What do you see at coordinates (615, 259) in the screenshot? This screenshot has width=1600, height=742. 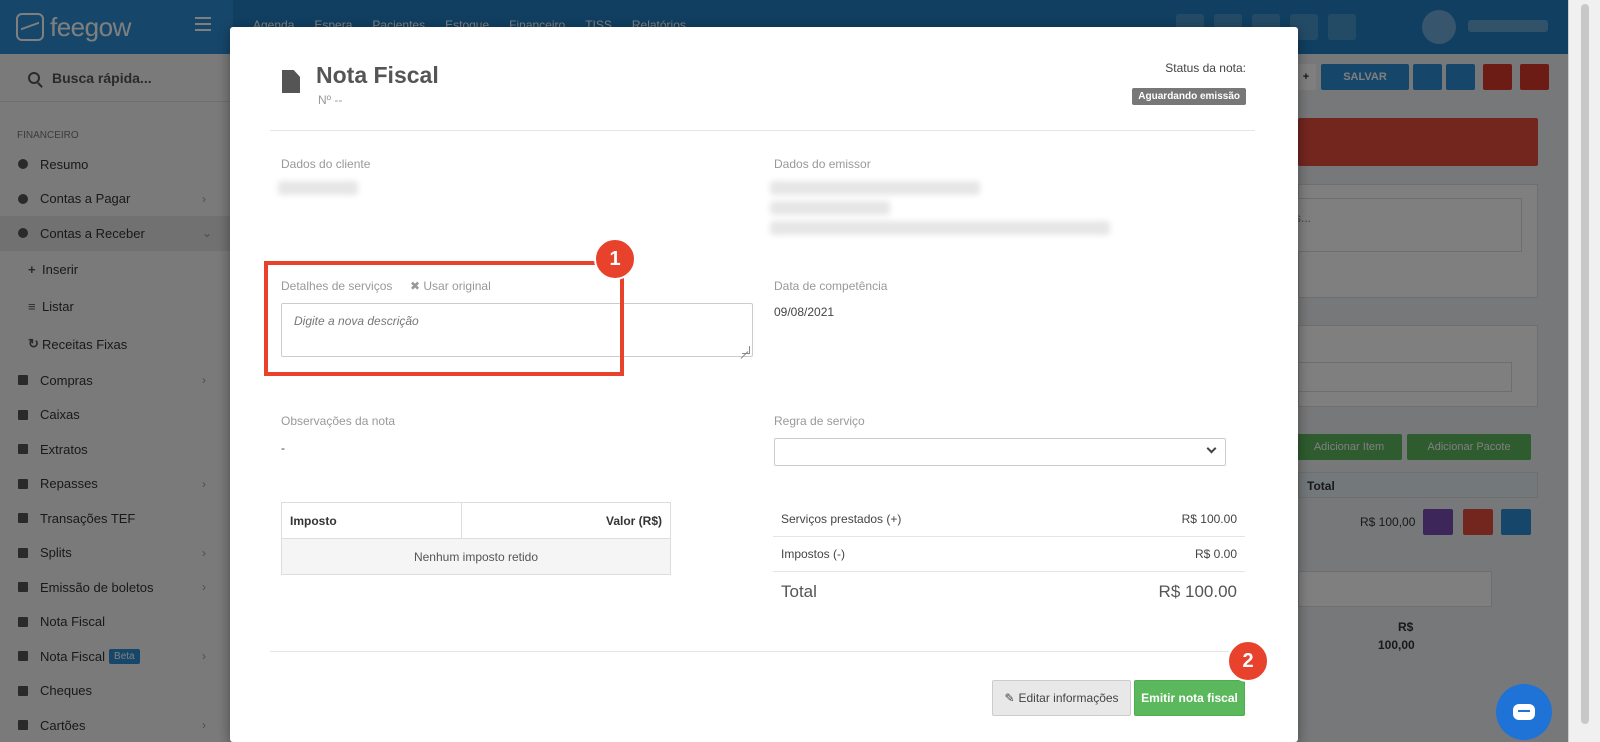 I see `annotation-badge-1: 1` at bounding box center [615, 259].